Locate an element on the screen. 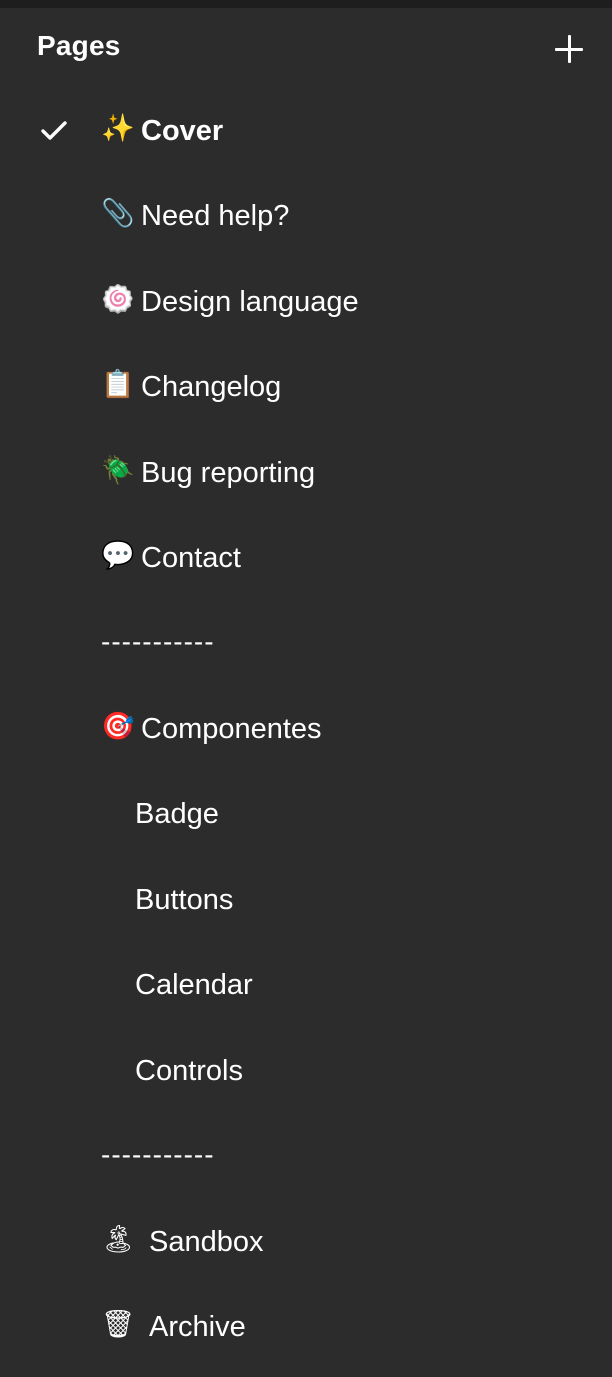 This screenshot has width=612, height=1377. fish-cake-icon: 🍥 is located at coordinates (118, 299).